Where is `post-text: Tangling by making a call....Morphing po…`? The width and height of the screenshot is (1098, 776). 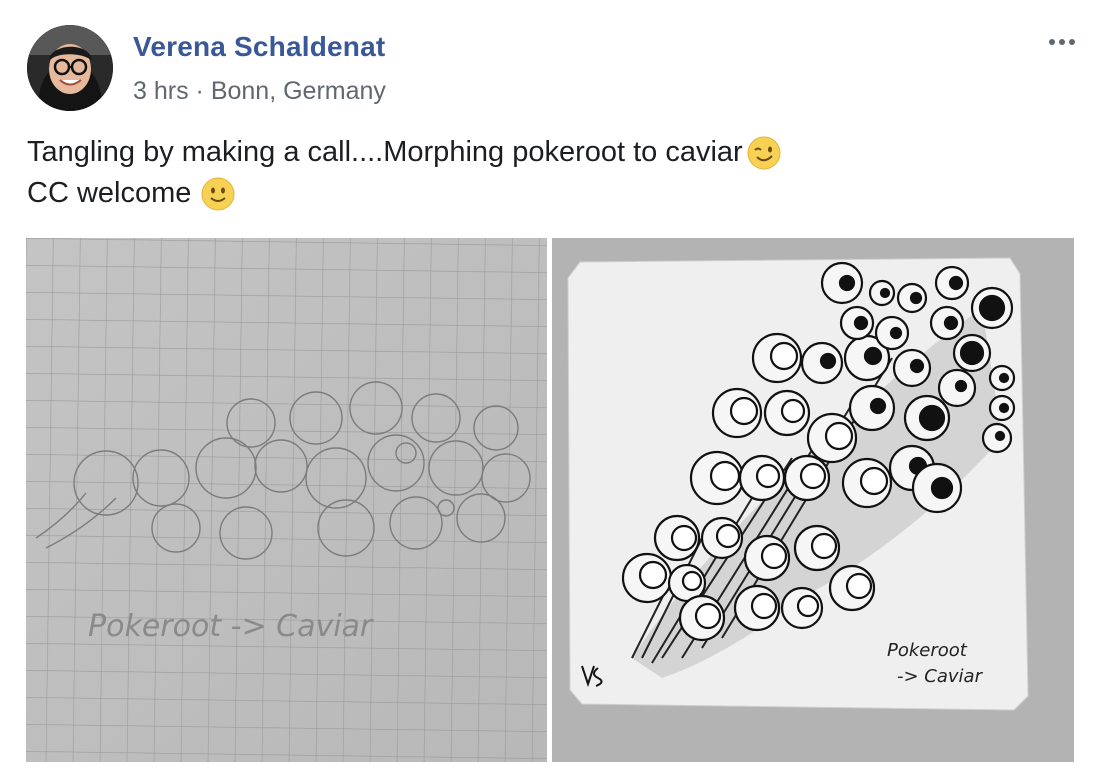 post-text: Tangling by making a call....Morphing po… is located at coordinates (547, 173).